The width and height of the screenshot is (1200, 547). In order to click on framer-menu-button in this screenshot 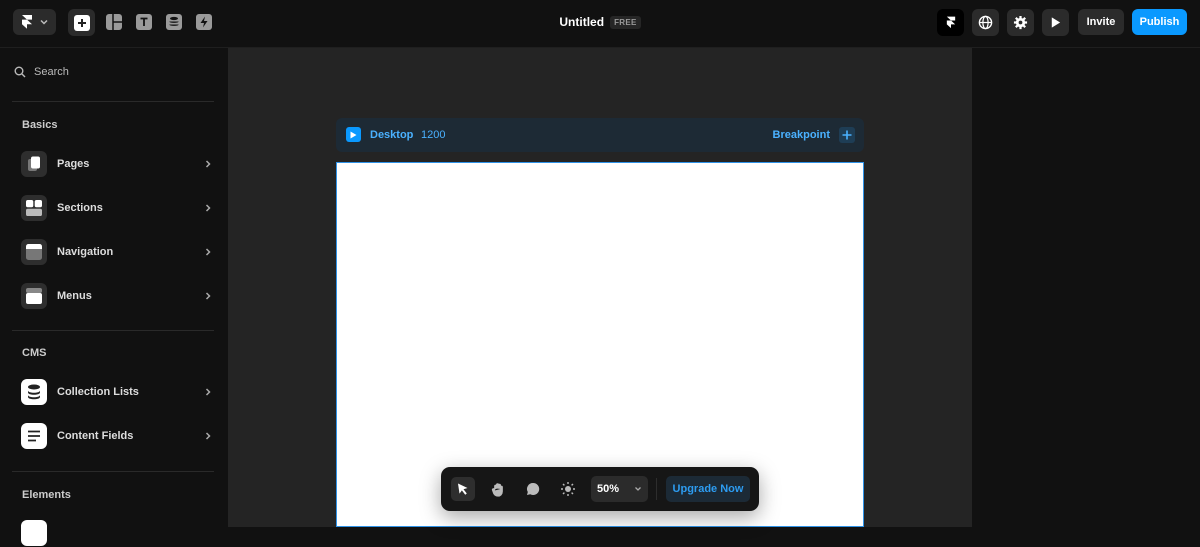, I will do `click(34, 22)`.